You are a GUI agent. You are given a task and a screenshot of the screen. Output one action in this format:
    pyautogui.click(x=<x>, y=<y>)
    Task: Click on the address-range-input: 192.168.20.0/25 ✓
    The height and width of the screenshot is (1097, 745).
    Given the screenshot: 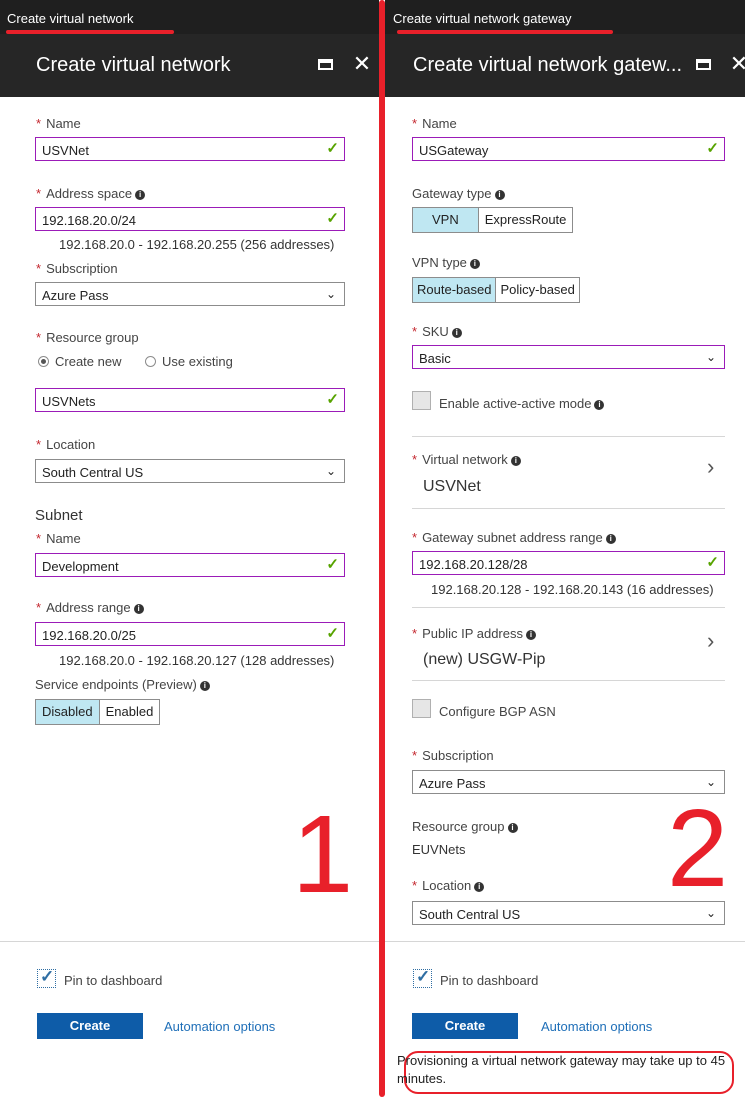 What is the action you would take?
    pyautogui.click(x=190, y=634)
    